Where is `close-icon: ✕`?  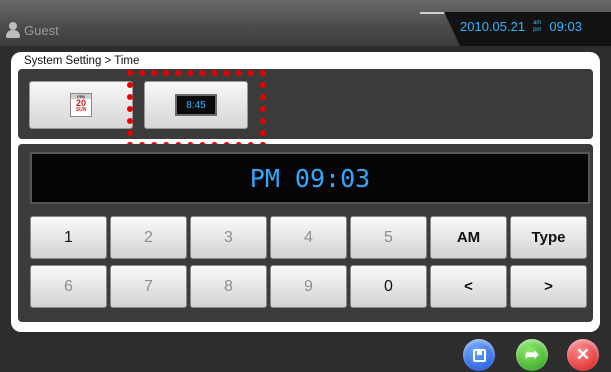 close-icon: ✕ is located at coordinates (583, 354).